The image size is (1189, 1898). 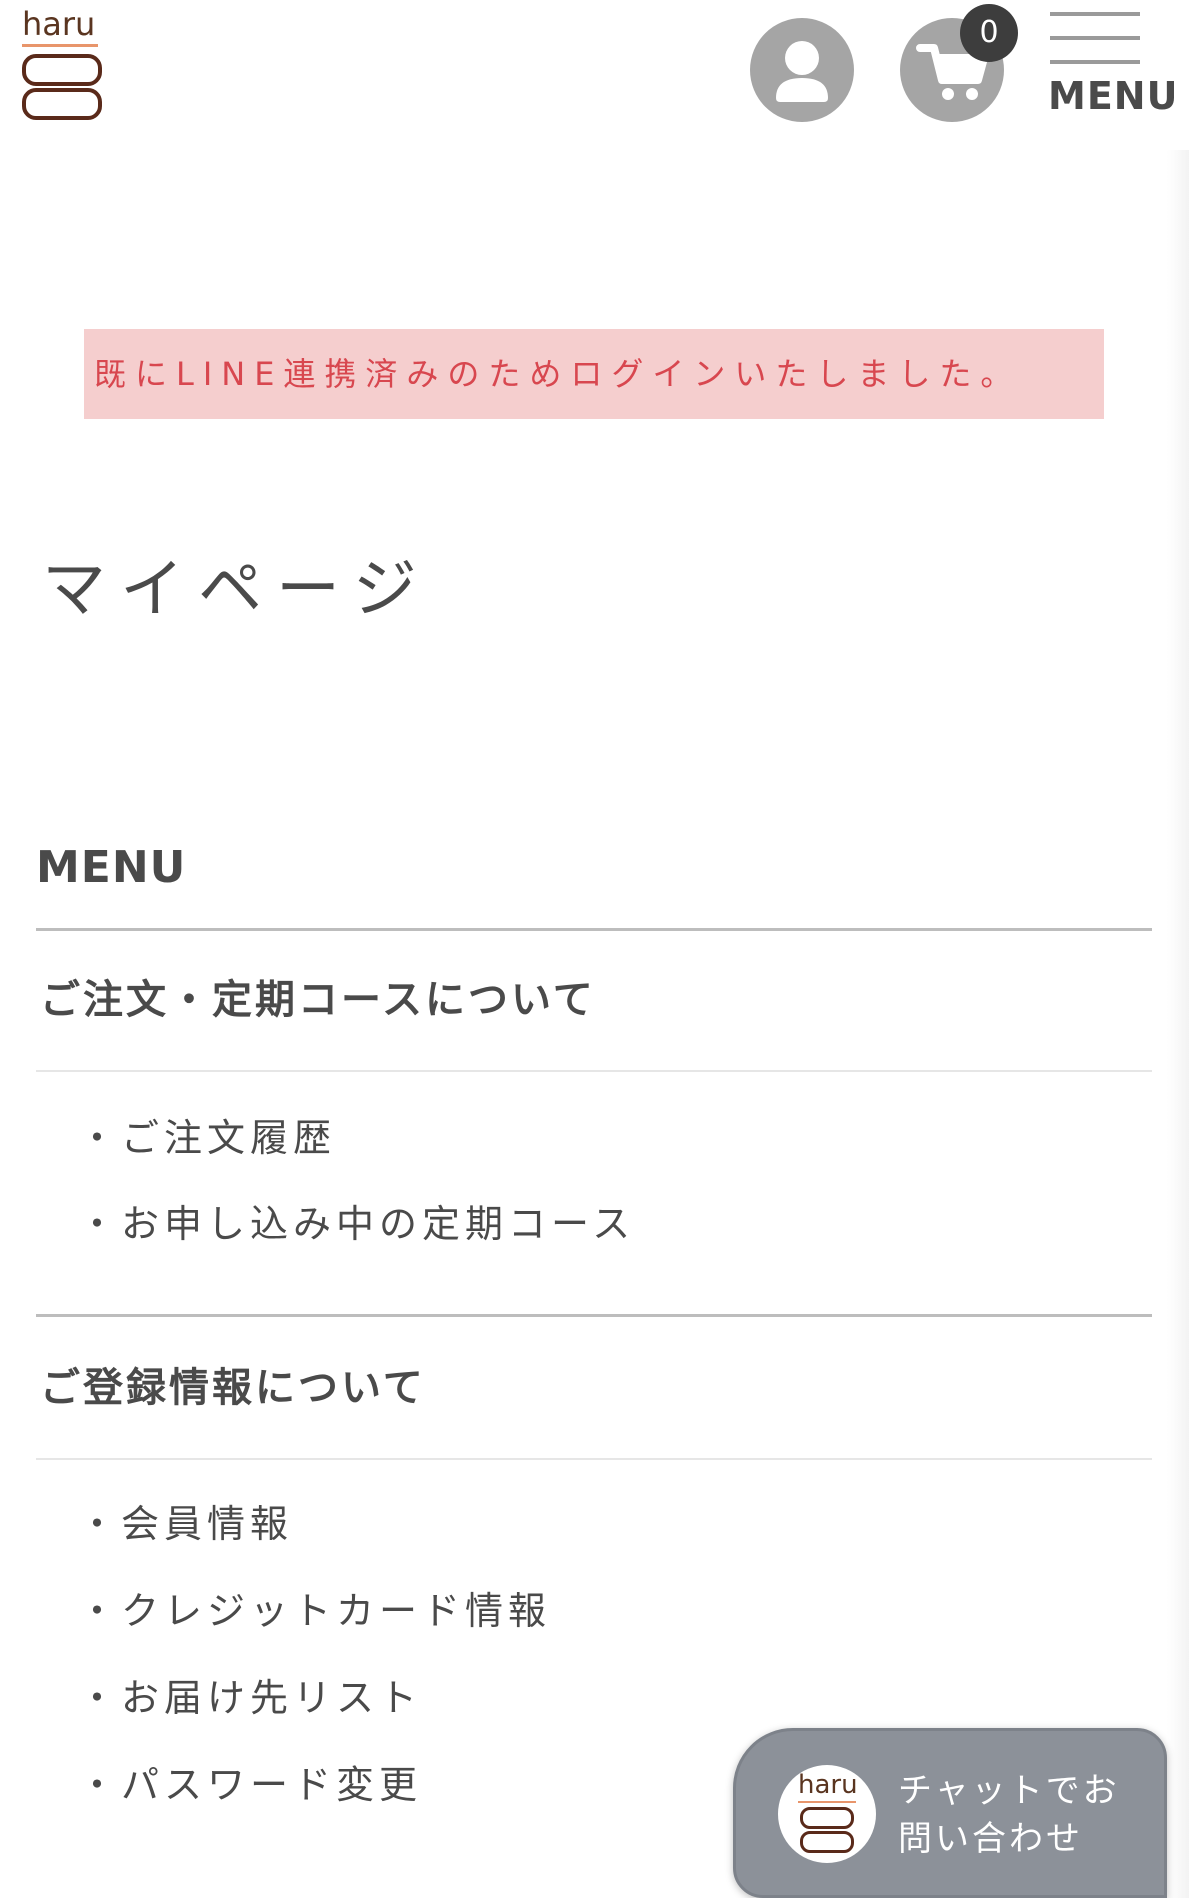 I want to click on user-icon, so click(x=802, y=71).